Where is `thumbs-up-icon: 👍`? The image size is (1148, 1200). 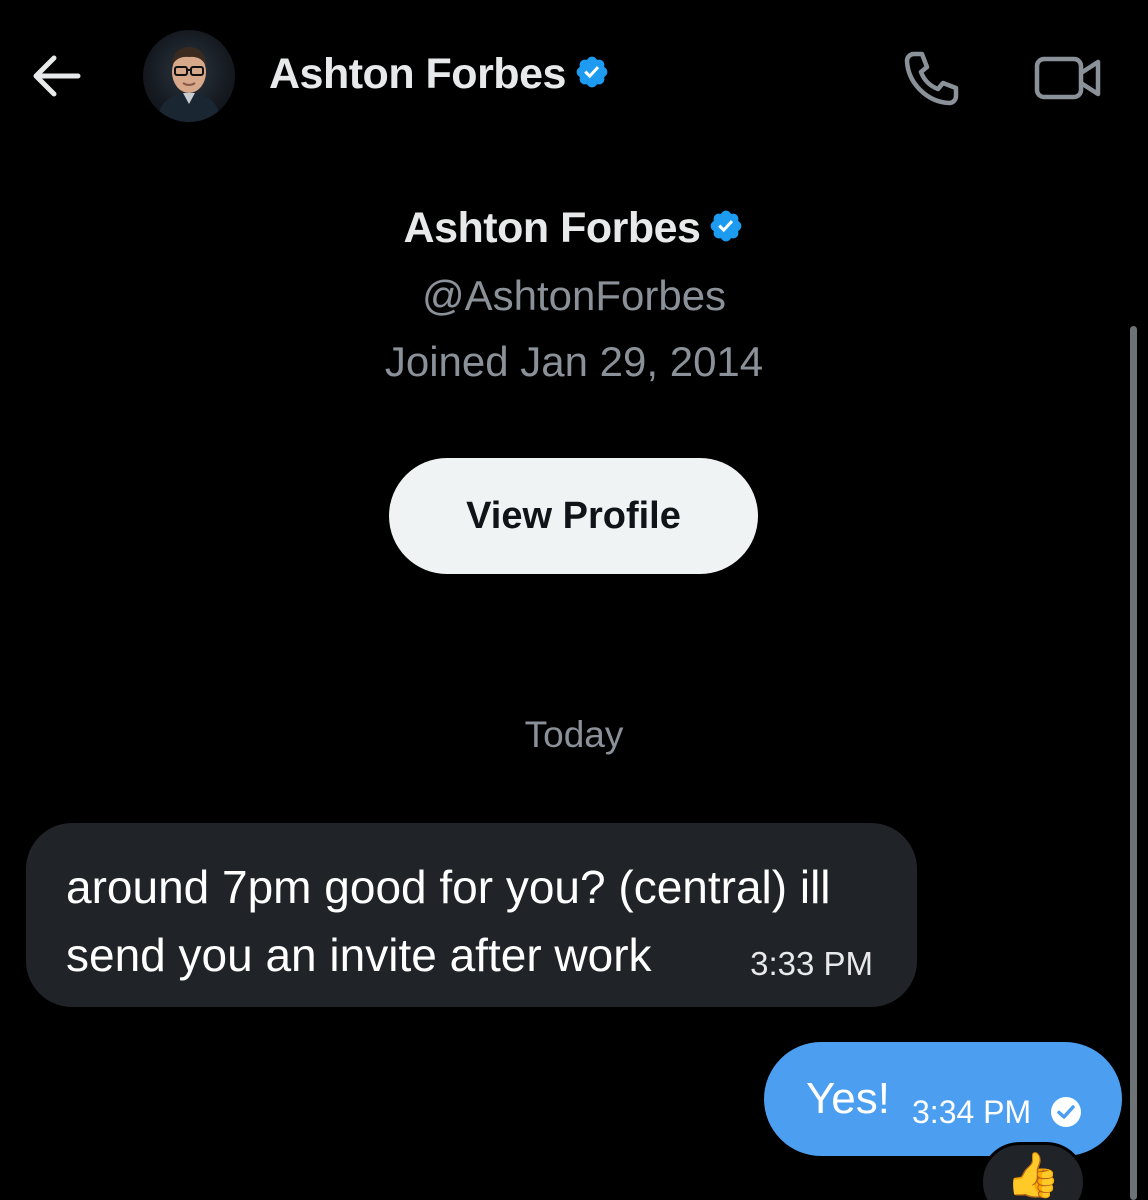
thumbs-up-icon: 👍 is located at coordinates (1033, 1175).